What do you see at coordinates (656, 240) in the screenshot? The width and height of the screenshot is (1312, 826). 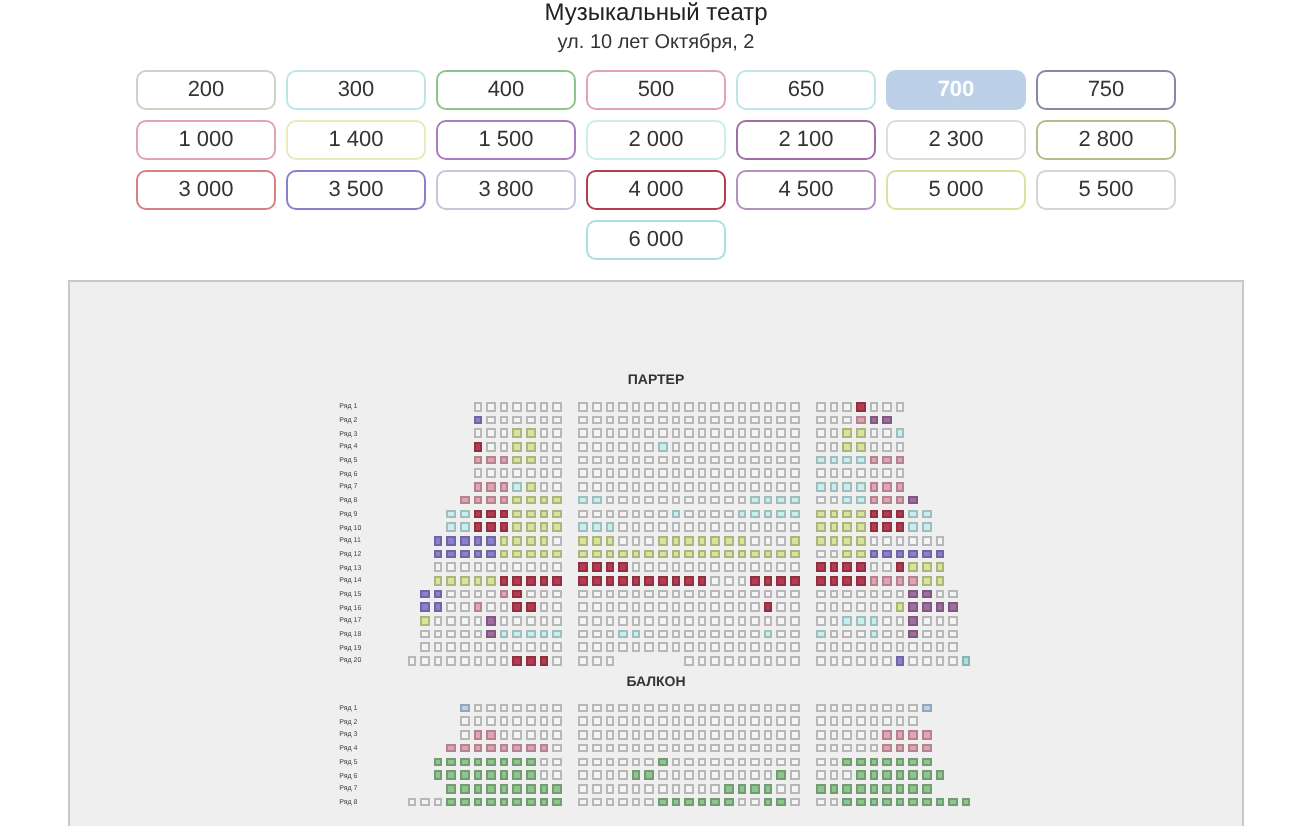 I see `price-button: 6 000` at bounding box center [656, 240].